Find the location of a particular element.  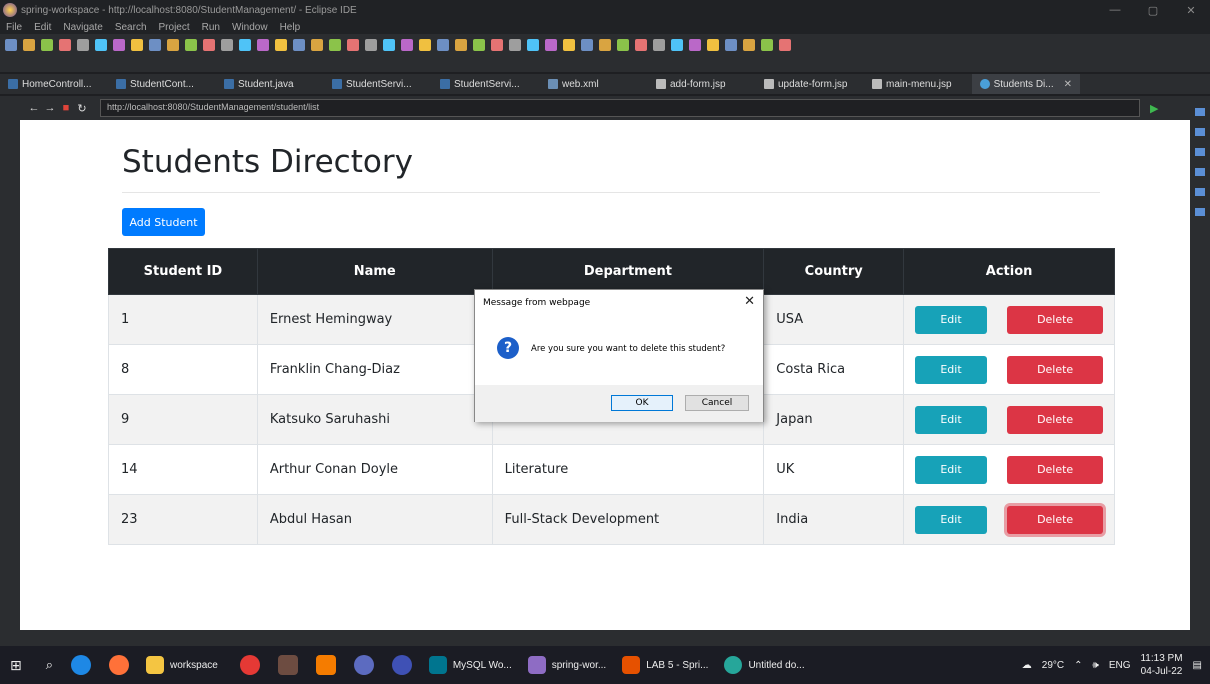

vlc-icon is located at coordinates (325, 665).